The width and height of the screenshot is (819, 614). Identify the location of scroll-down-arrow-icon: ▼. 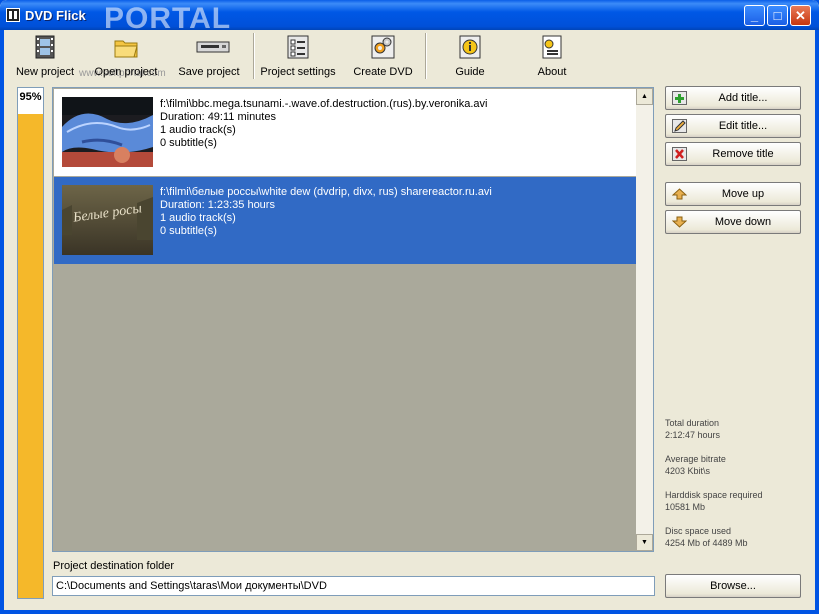
(644, 542).